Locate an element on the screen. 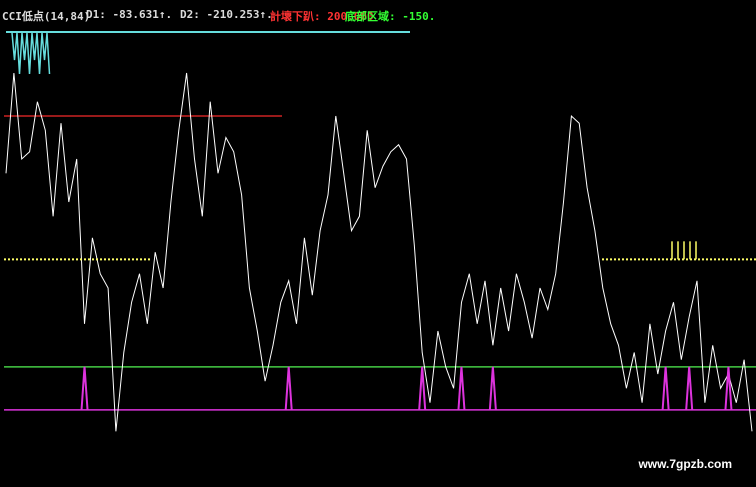 This screenshot has width=756, height=487. cyan-spikes is located at coordinates (31, 53).